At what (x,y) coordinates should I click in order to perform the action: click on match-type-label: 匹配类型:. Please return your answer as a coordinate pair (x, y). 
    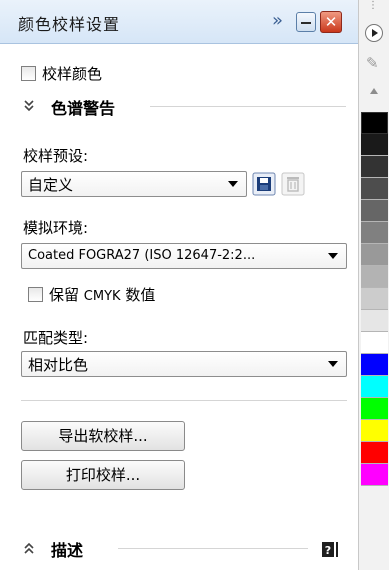
    Looking at the image, I should click on (56, 338).